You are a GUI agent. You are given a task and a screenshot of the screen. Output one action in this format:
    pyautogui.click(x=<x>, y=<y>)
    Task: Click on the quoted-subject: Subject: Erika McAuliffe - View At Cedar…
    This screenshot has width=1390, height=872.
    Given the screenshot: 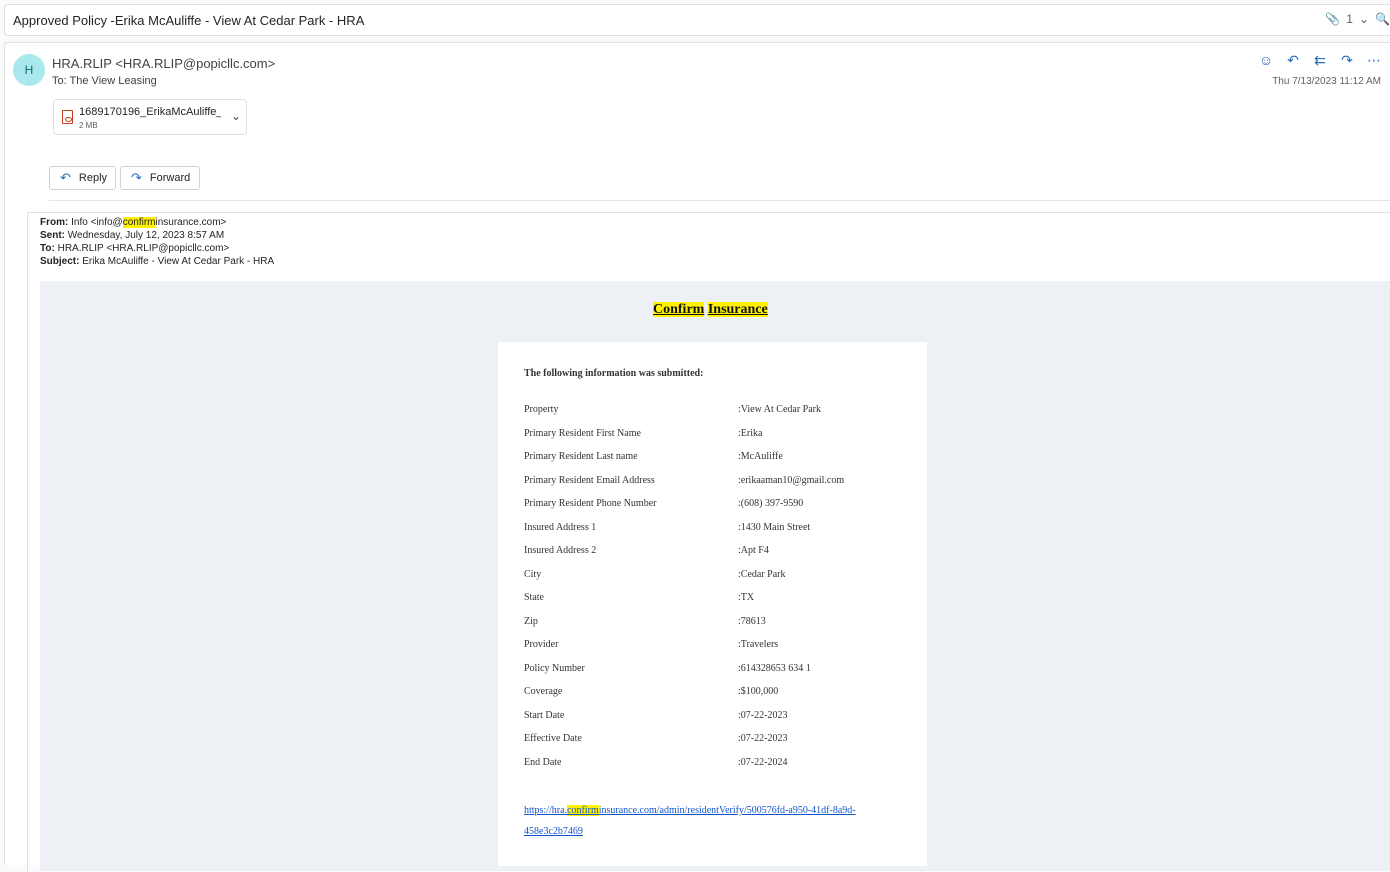 What is the action you would take?
    pyautogui.click(x=157, y=261)
    